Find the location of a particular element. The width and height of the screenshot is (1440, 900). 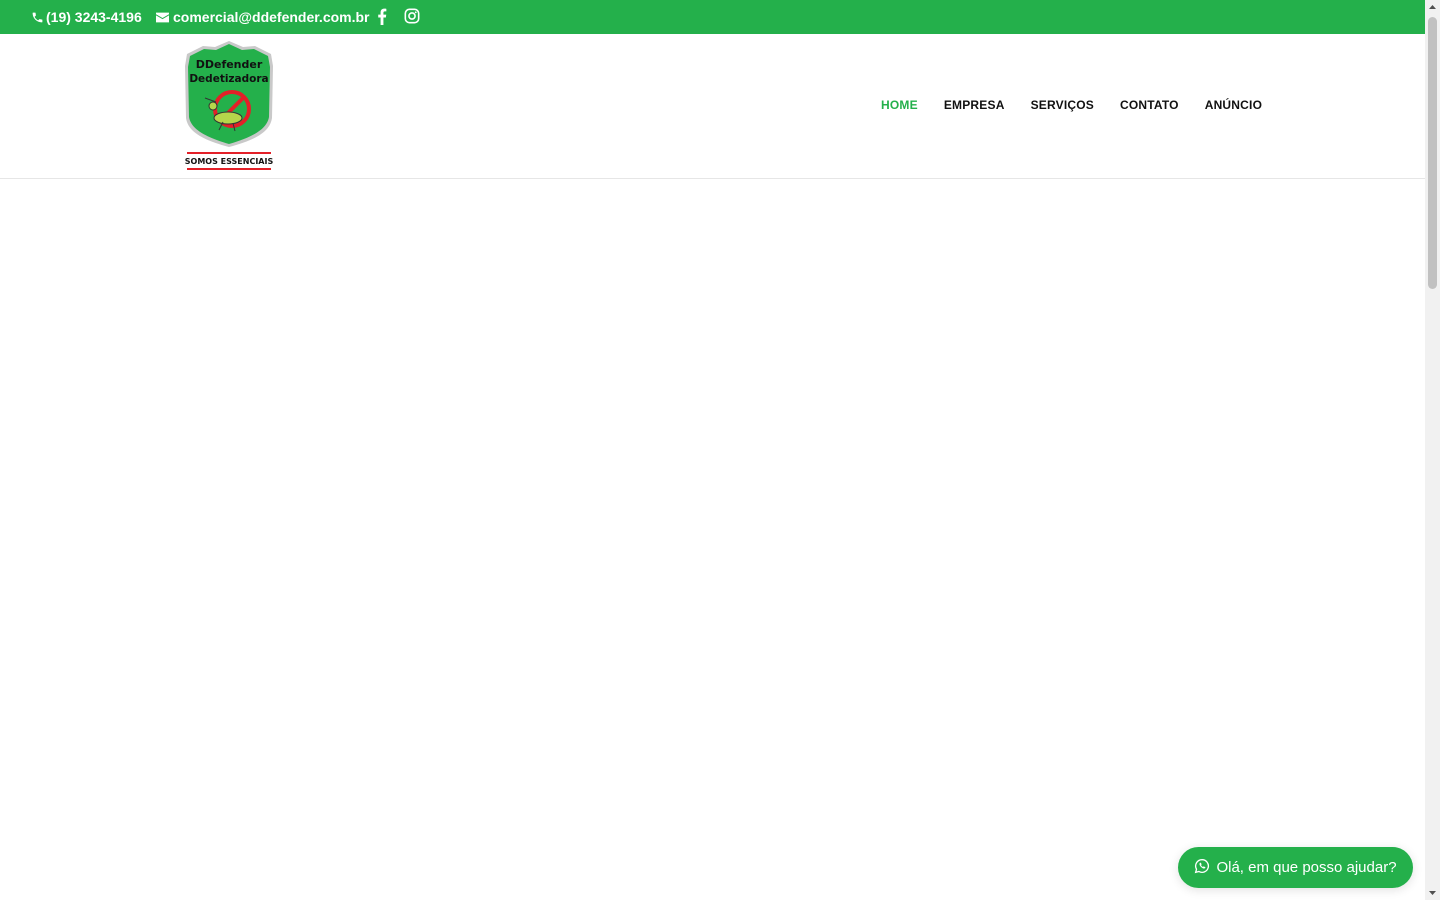

nav-item-contato: CONTATO is located at coordinates (1149, 105).